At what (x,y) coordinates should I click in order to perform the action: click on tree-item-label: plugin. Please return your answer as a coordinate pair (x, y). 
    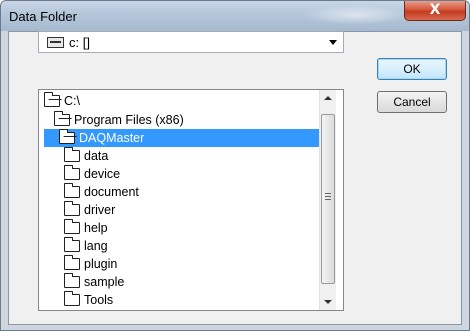
    Looking at the image, I should click on (101, 264).